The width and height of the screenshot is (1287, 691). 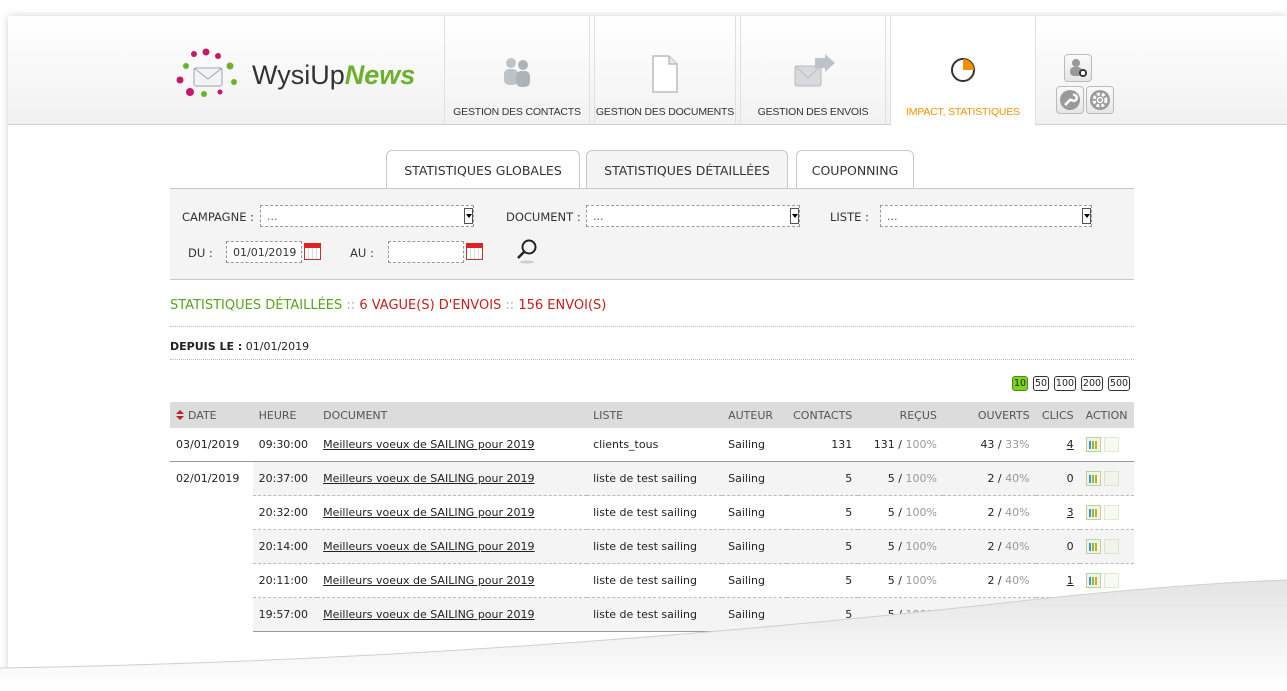 I want to click on cell-contacts: 5, so click(x=822, y=512).